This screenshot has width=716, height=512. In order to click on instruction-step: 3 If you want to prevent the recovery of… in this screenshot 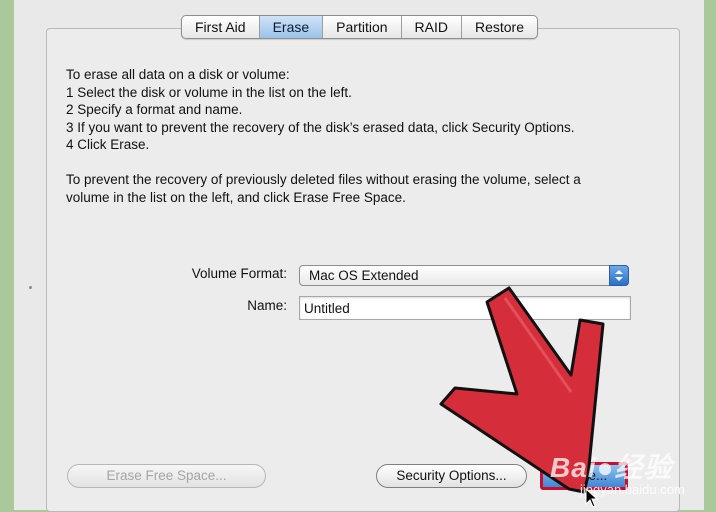, I will do `click(320, 127)`.